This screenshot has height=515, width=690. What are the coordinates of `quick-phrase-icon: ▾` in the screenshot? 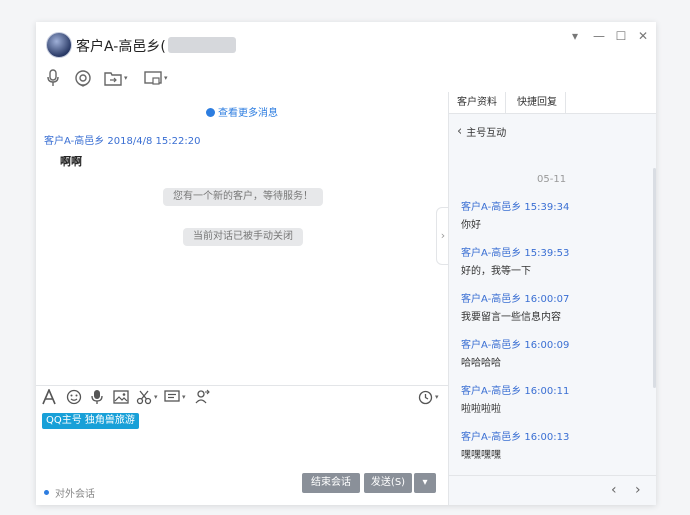 It's located at (175, 397).